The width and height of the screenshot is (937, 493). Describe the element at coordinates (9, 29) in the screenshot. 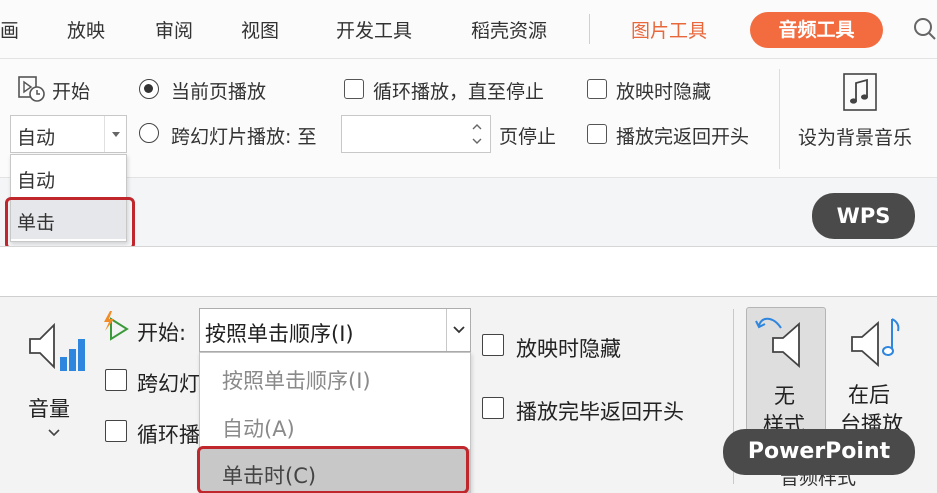

I see `tab-slideshow-partial: 画` at that location.